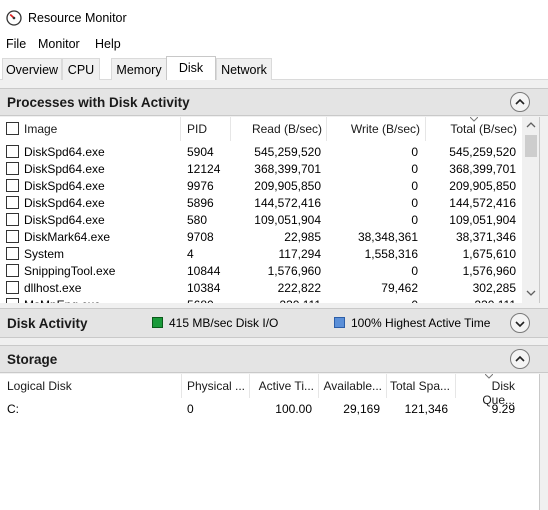  I want to click on process-row: DiskSpd64.exe 5904 545,259,520 0 545,259,520, so click(261, 151).